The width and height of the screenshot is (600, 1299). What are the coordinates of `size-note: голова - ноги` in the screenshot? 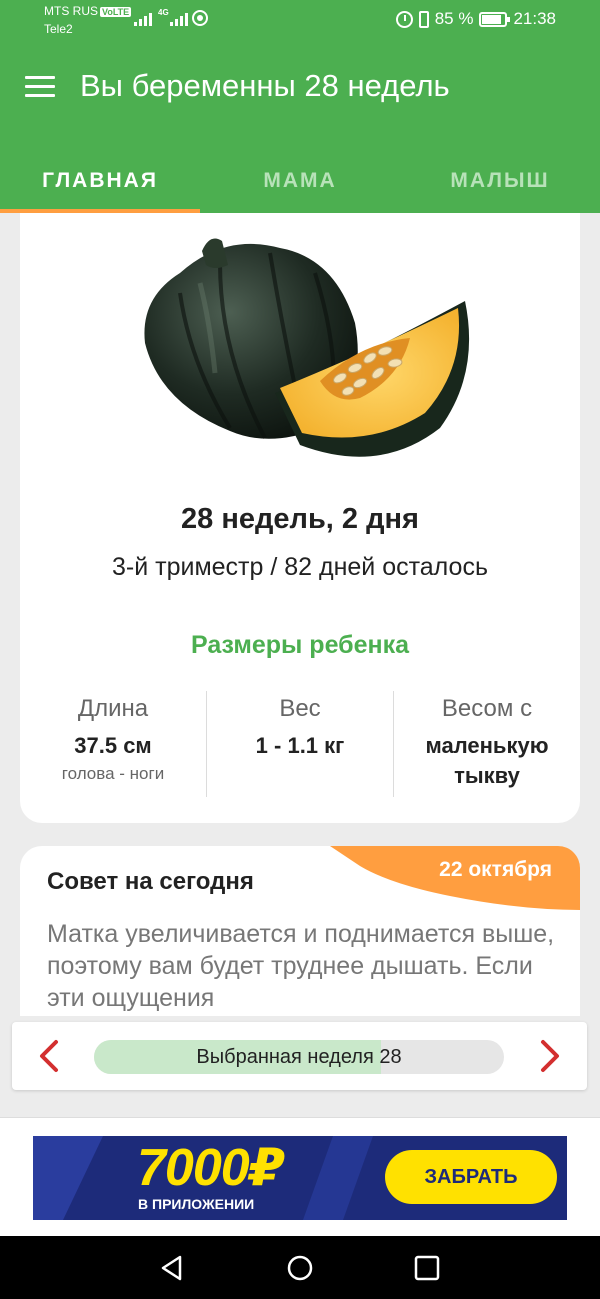 It's located at (113, 773).